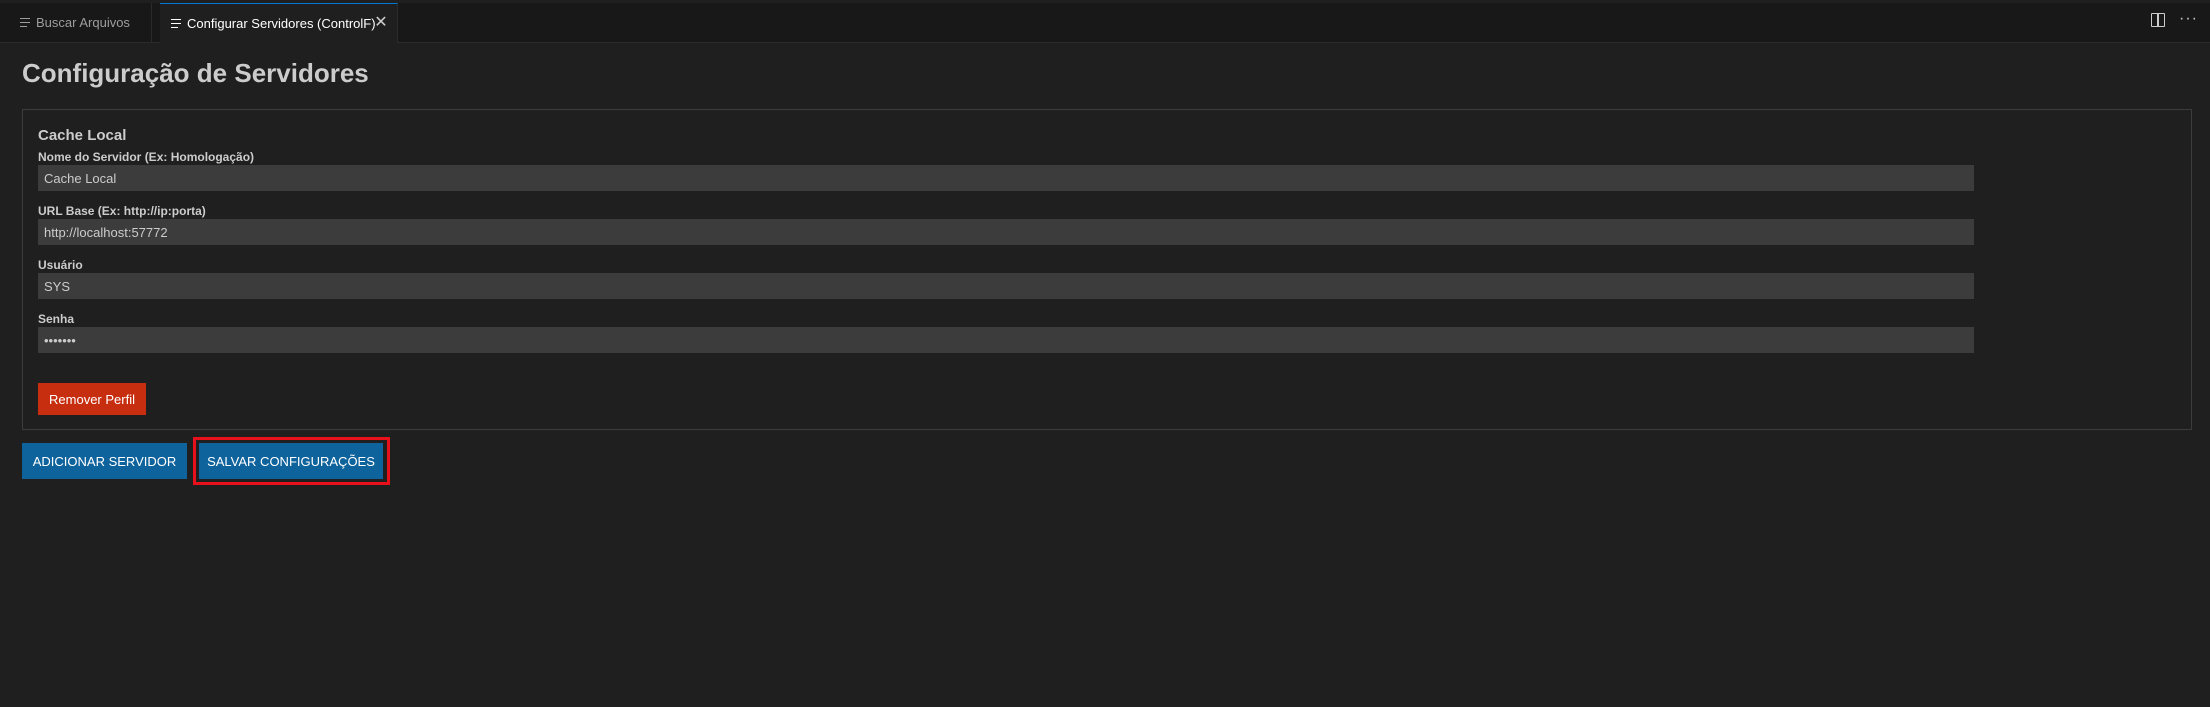 This screenshot has width=2210, height=707. I want to click on tab-configurar-servidores: Configurar Servidores (ControlF) ✕, so click(279, 23).